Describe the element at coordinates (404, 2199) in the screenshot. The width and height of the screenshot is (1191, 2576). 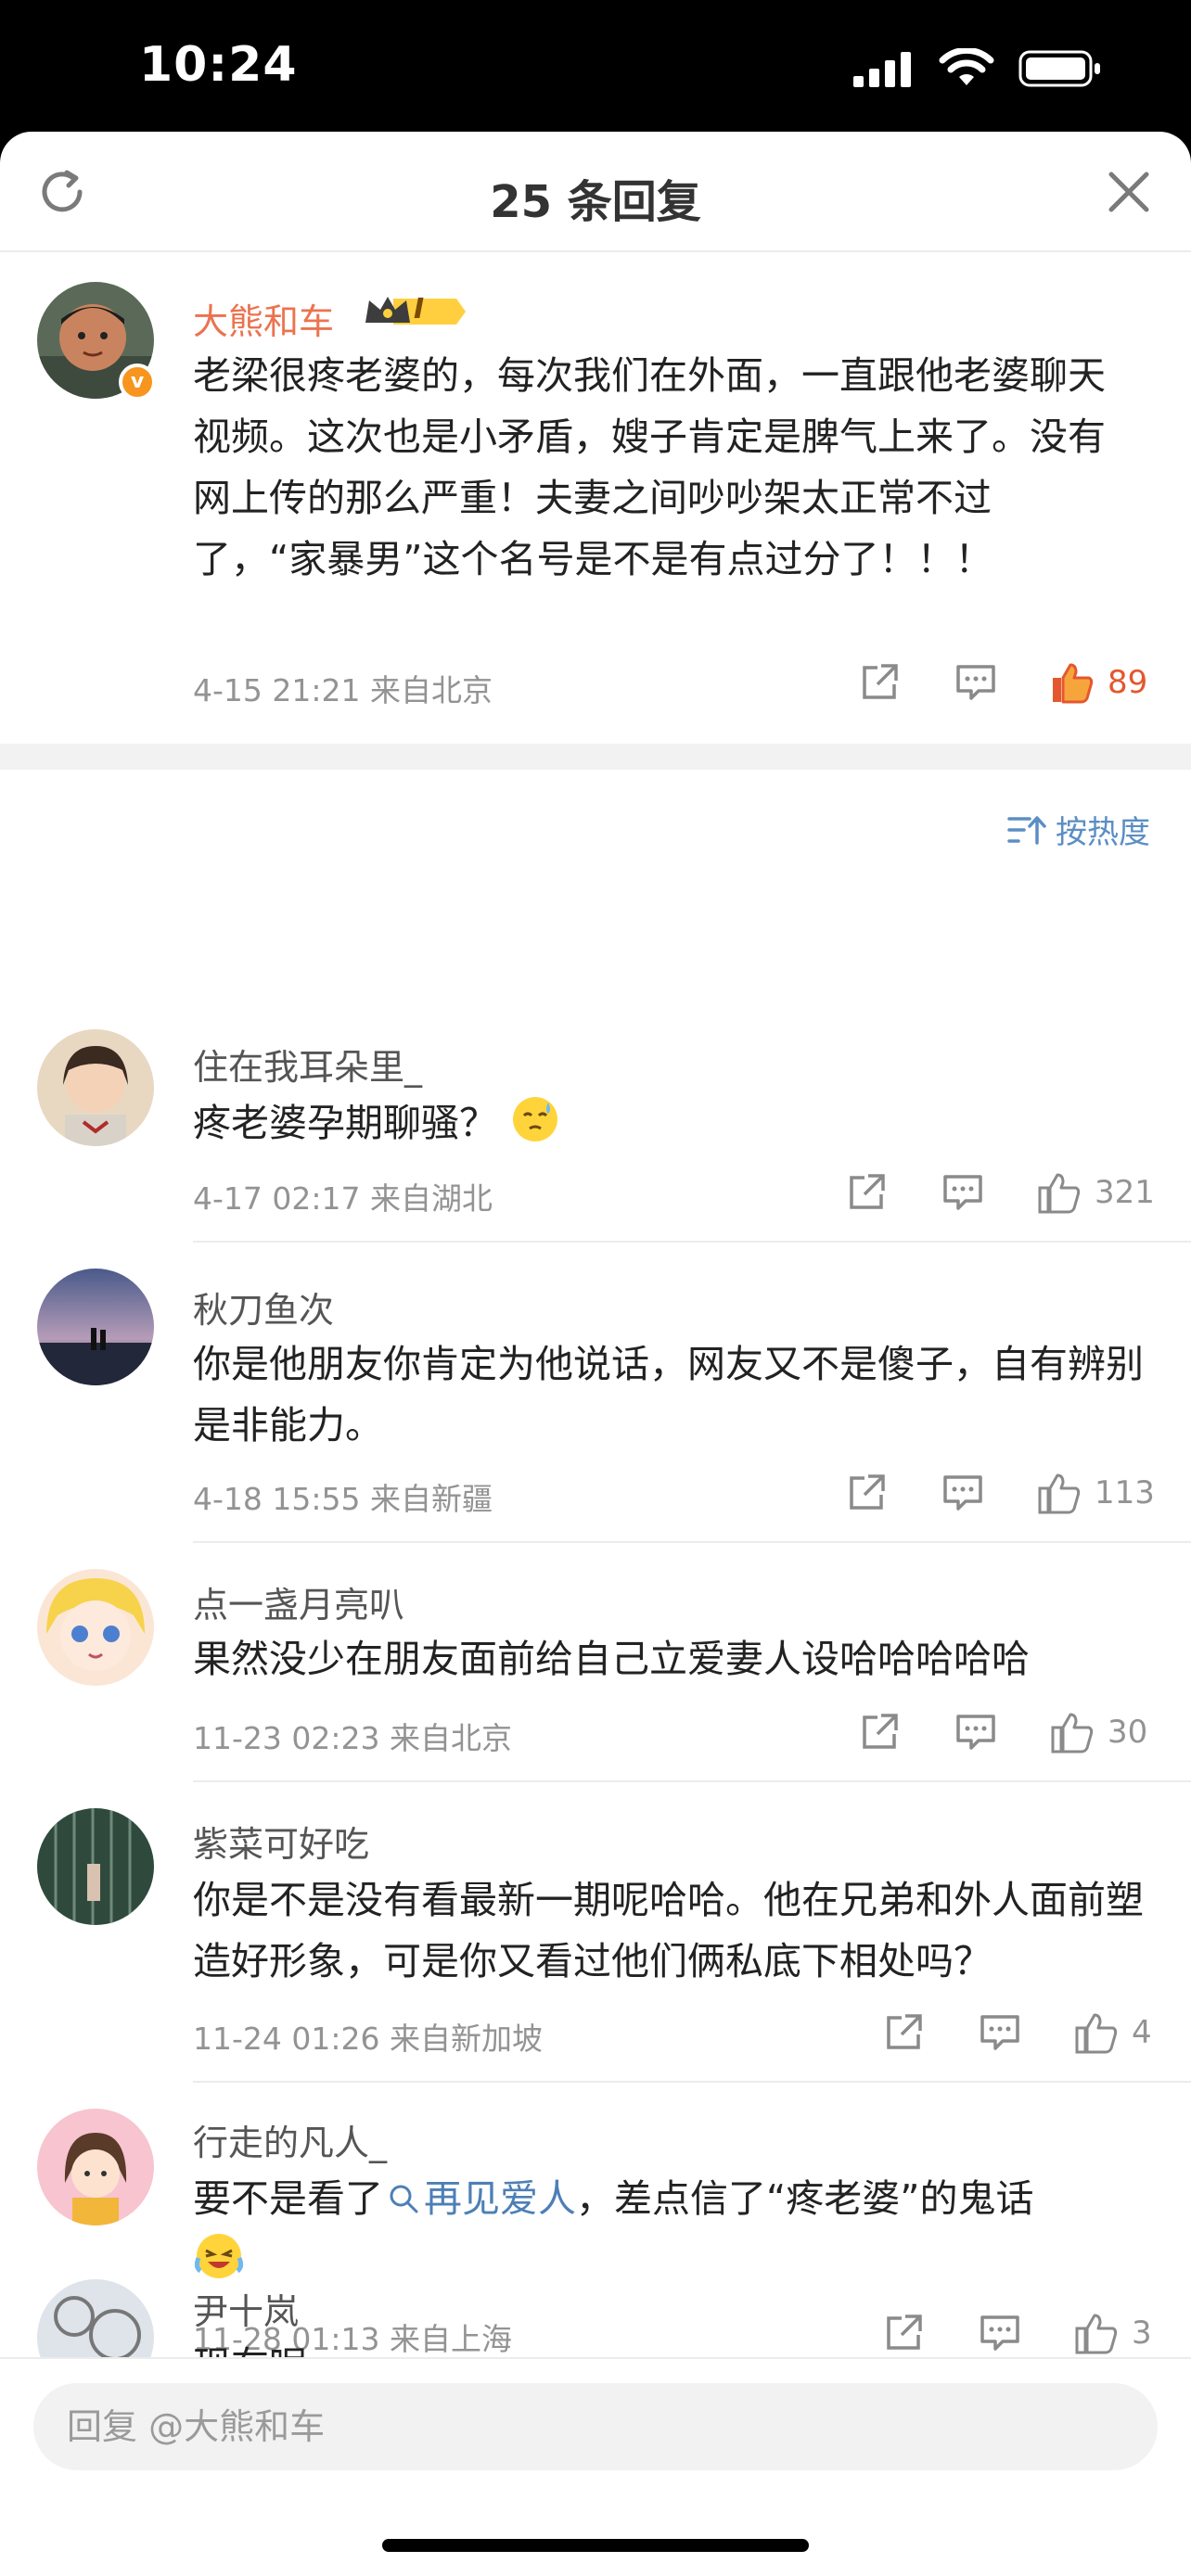
I see `search-icon` at that location.